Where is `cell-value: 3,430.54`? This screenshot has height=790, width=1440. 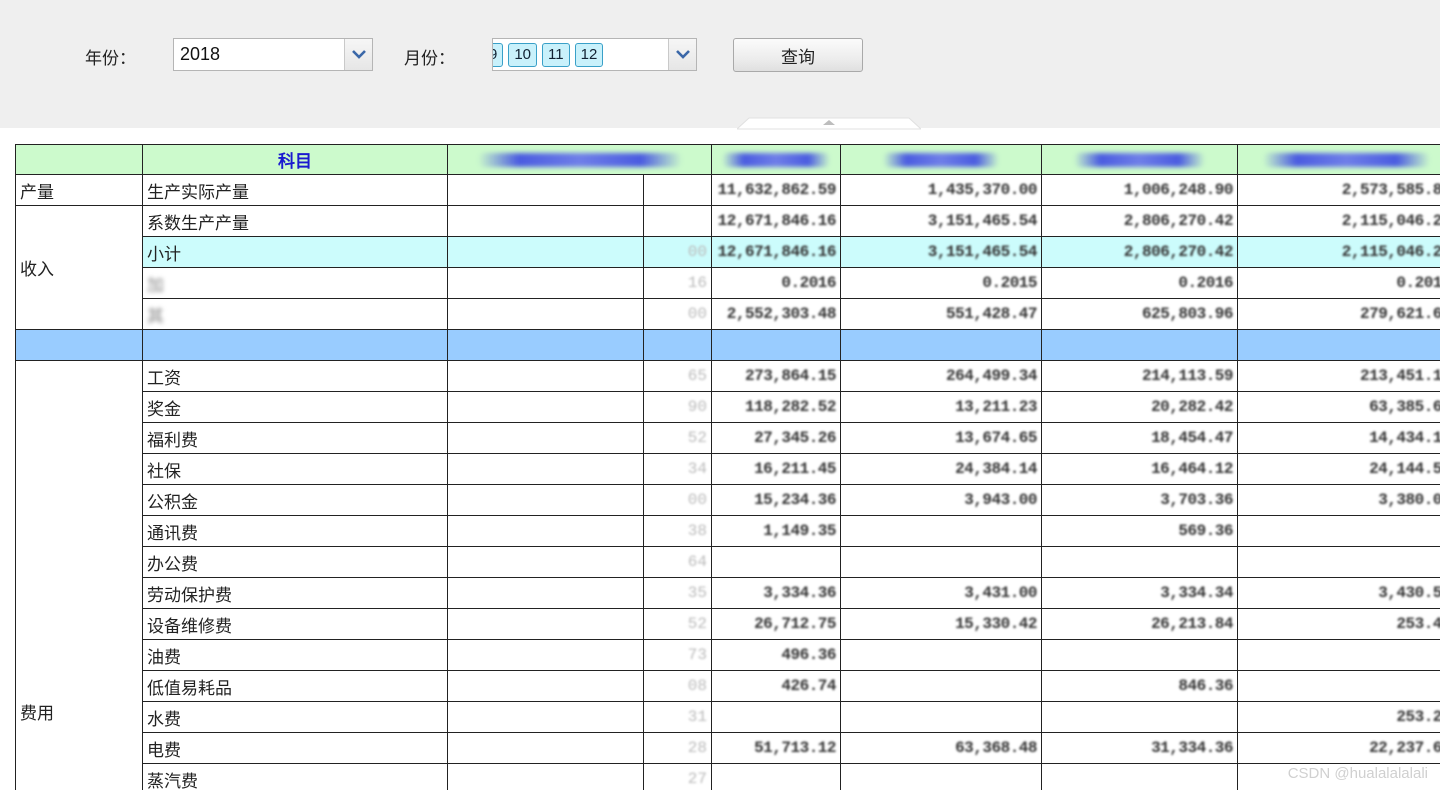
cell-value: 3,430.54 is located at coordinates (1338, 593).